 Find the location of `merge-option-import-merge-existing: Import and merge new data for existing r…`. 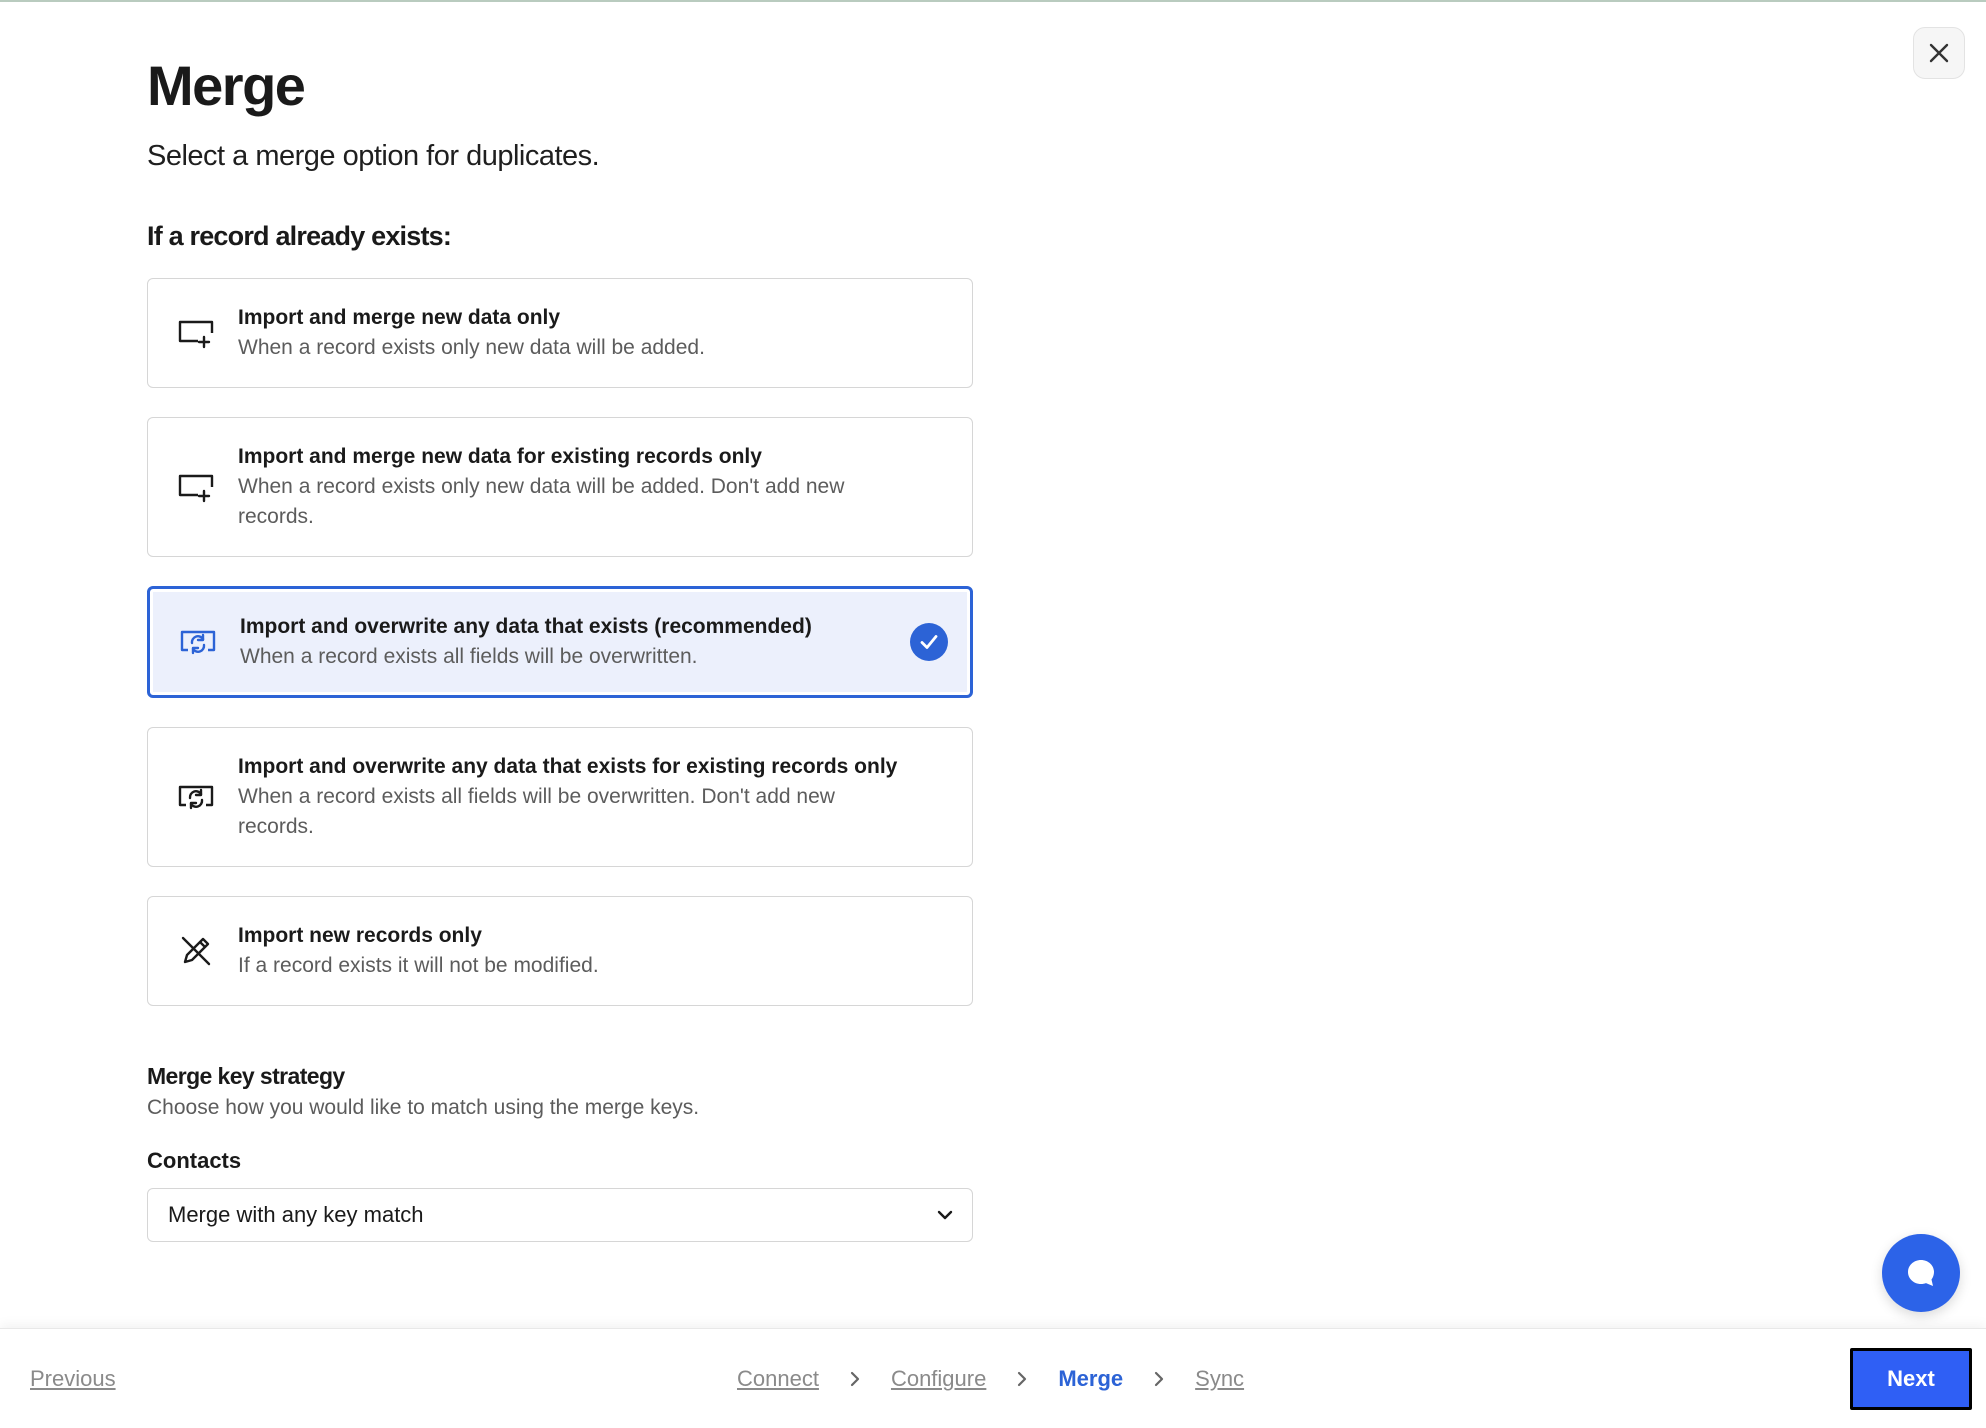

merge-option-import-merge-existing: Import and merge new data for existing r… is located at coordinates (560, 487).